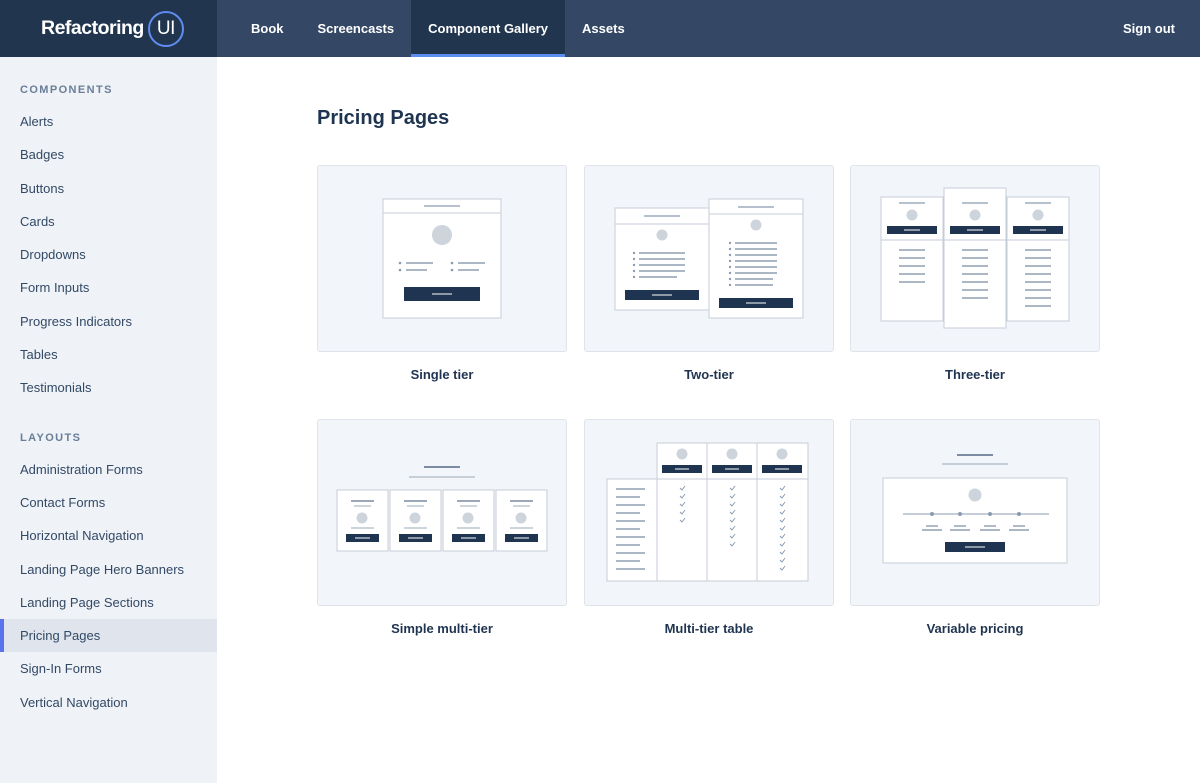  I want to click on nav-item-screencasts: Screencasts, so click(356, 28).